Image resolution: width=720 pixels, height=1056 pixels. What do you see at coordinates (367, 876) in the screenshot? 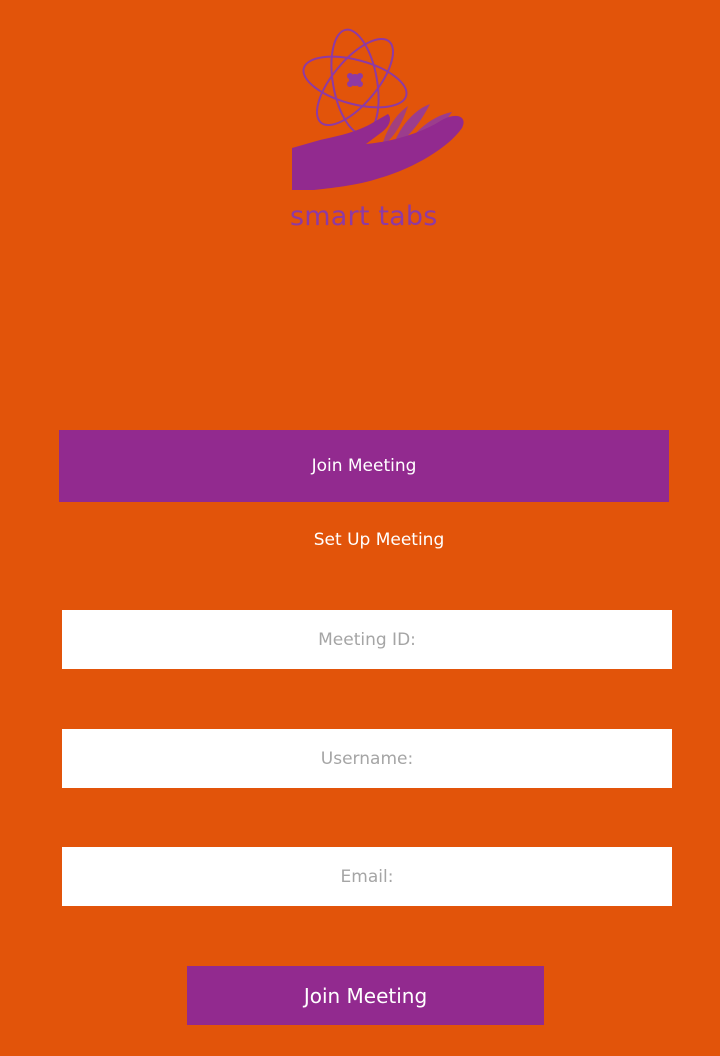
I see `email-input` at bounding box center [367, 876].